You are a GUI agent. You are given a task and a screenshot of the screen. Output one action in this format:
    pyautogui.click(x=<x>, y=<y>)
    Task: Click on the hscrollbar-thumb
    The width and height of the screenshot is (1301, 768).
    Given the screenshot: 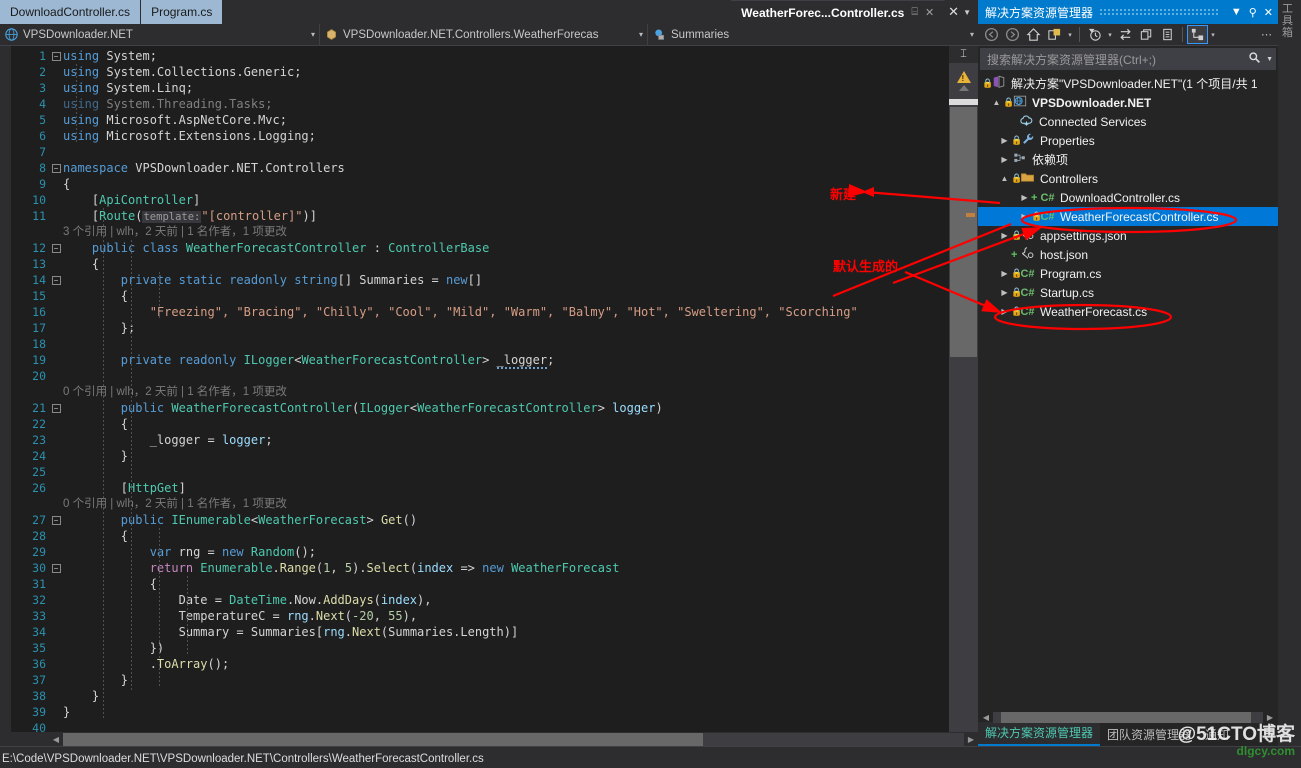 What is the action you would take?
    pyautogui.click(x=383, y=739)
    